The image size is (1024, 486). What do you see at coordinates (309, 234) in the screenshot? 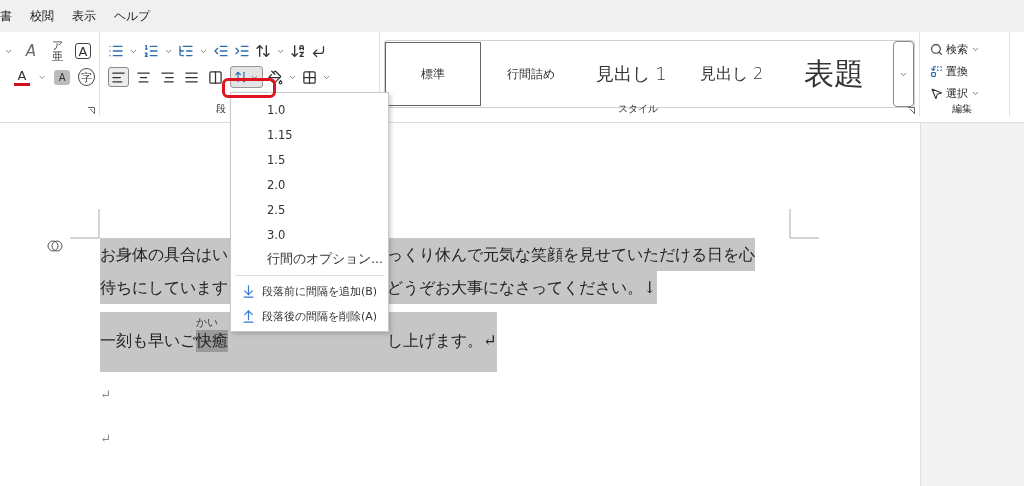
I see `menu-item: 3.0` at bounding box center [309, 234].